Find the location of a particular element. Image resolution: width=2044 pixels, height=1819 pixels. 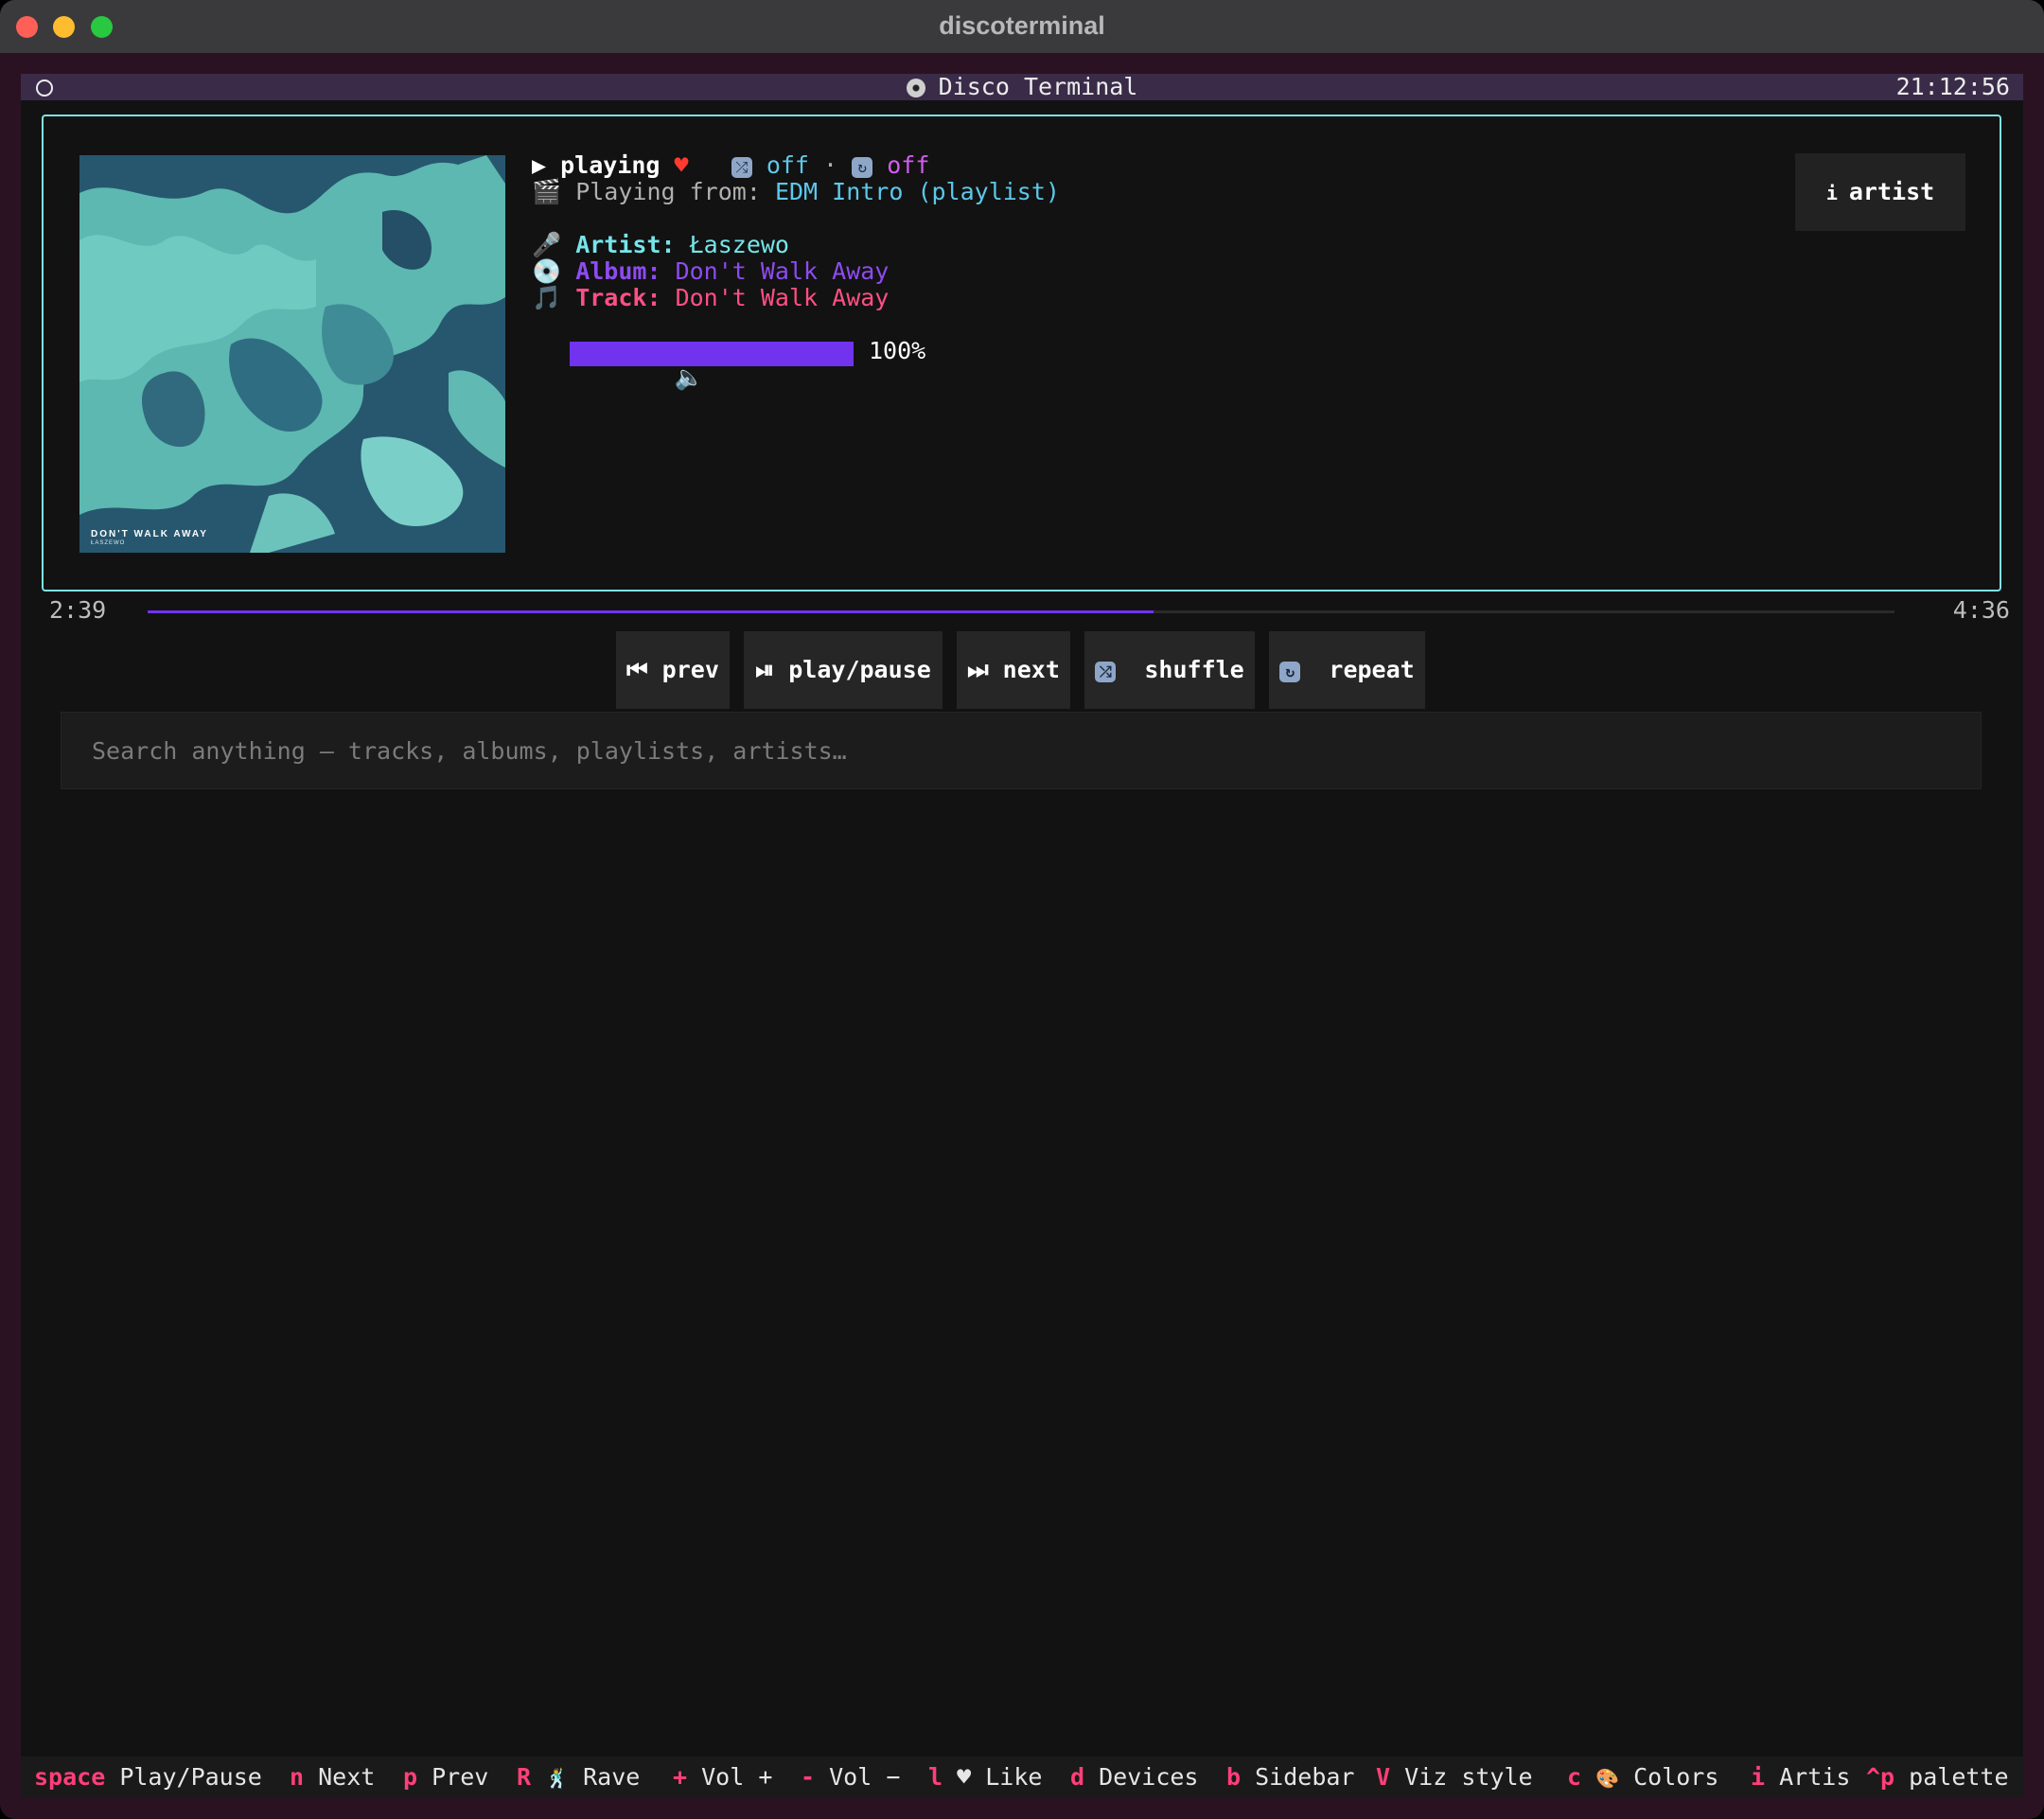

clapper-icon: 🎬 is located at coordinates (547, 191).